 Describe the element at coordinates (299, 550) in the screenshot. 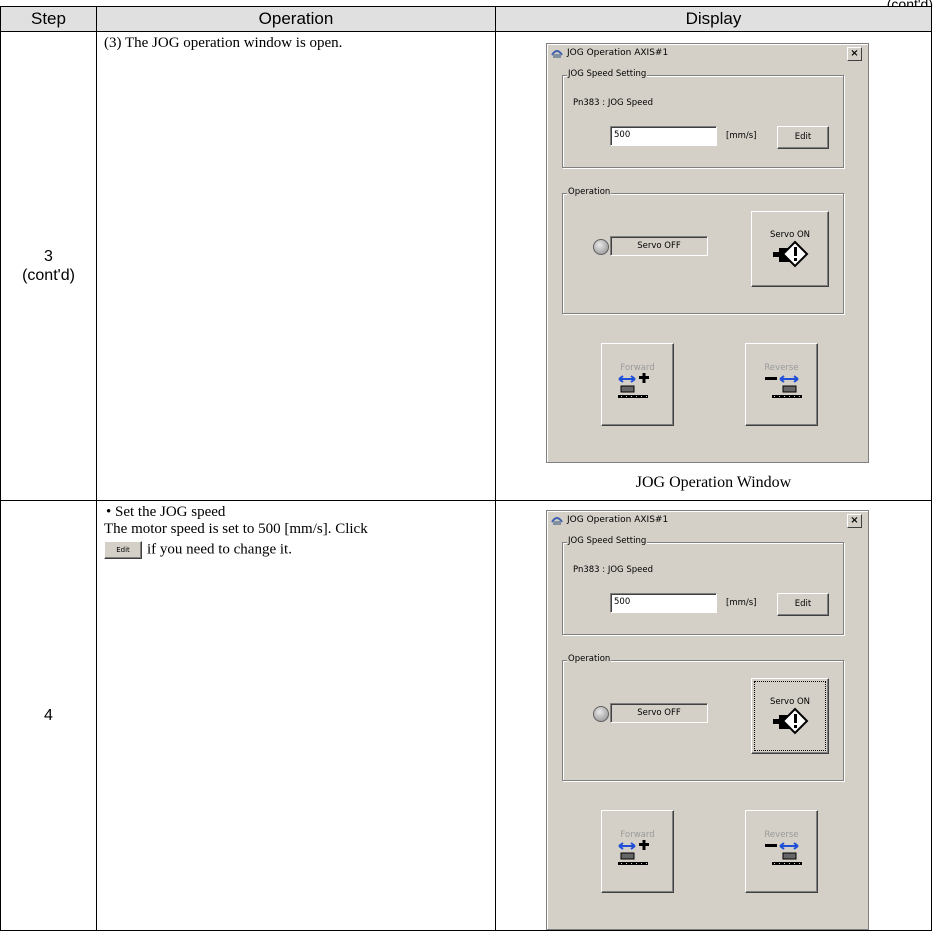

I see `edit-instruction-line: Edit if you need to change it.` at that location.